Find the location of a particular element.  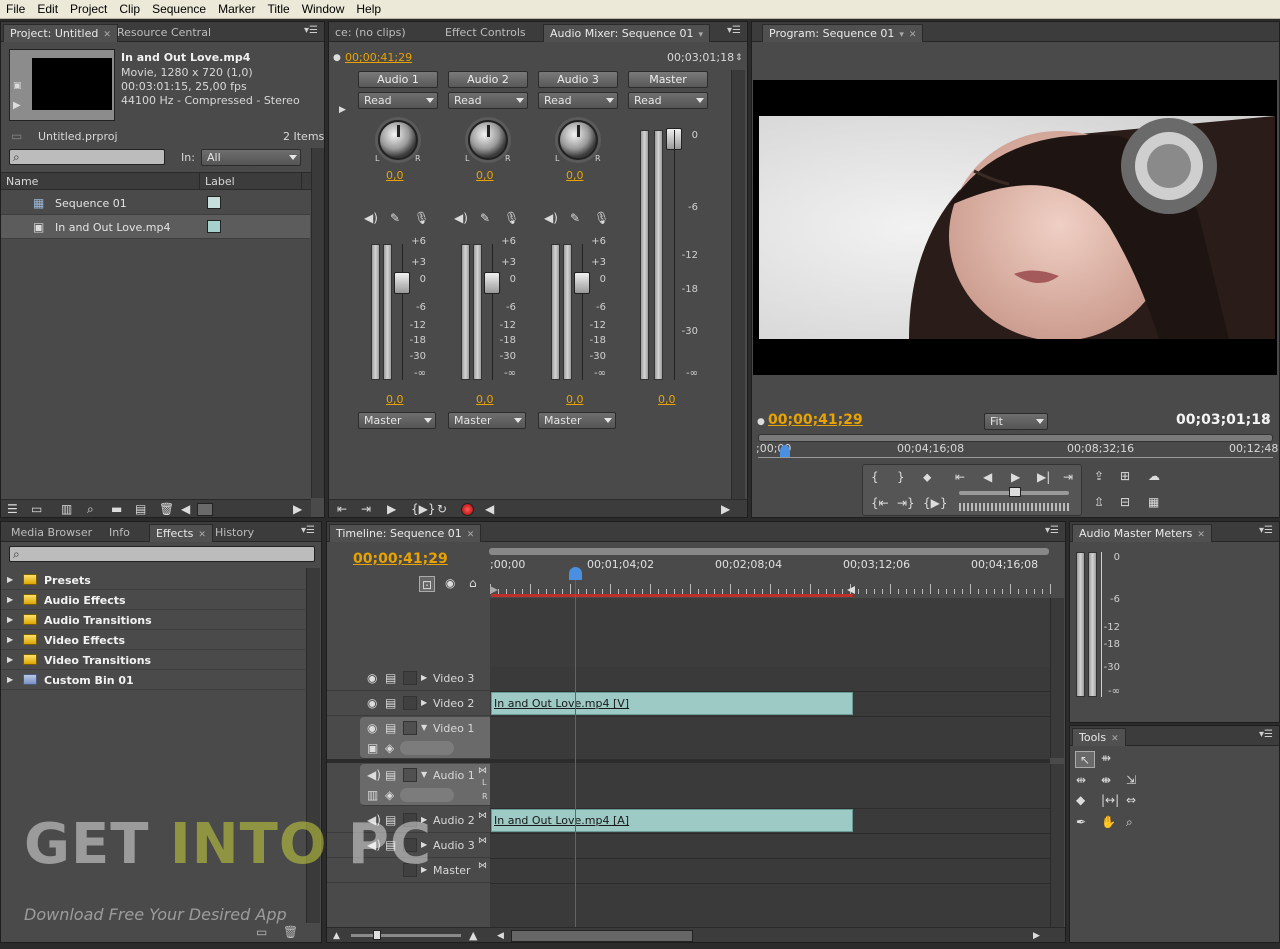

find-icon: ⌕ is located at coordinates (90, 509).